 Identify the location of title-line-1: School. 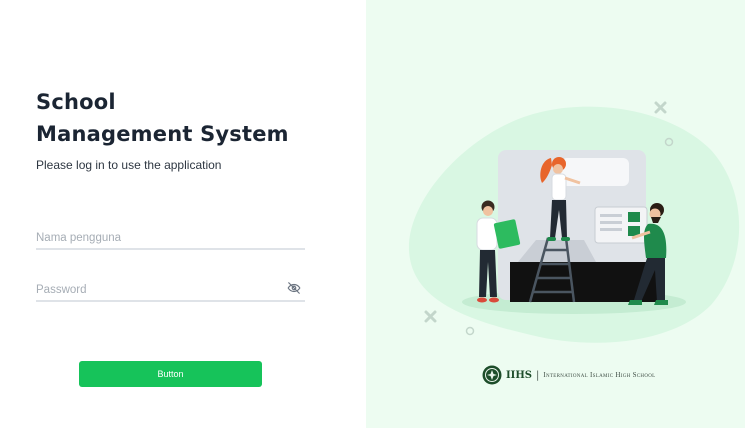
(76, 102).